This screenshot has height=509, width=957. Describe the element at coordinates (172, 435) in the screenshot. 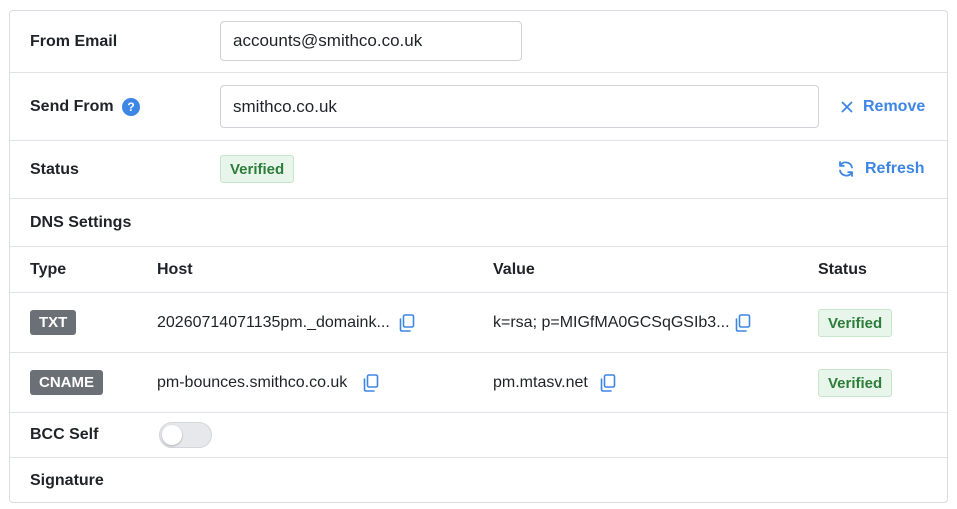

I see `toggle-knob` at that location.